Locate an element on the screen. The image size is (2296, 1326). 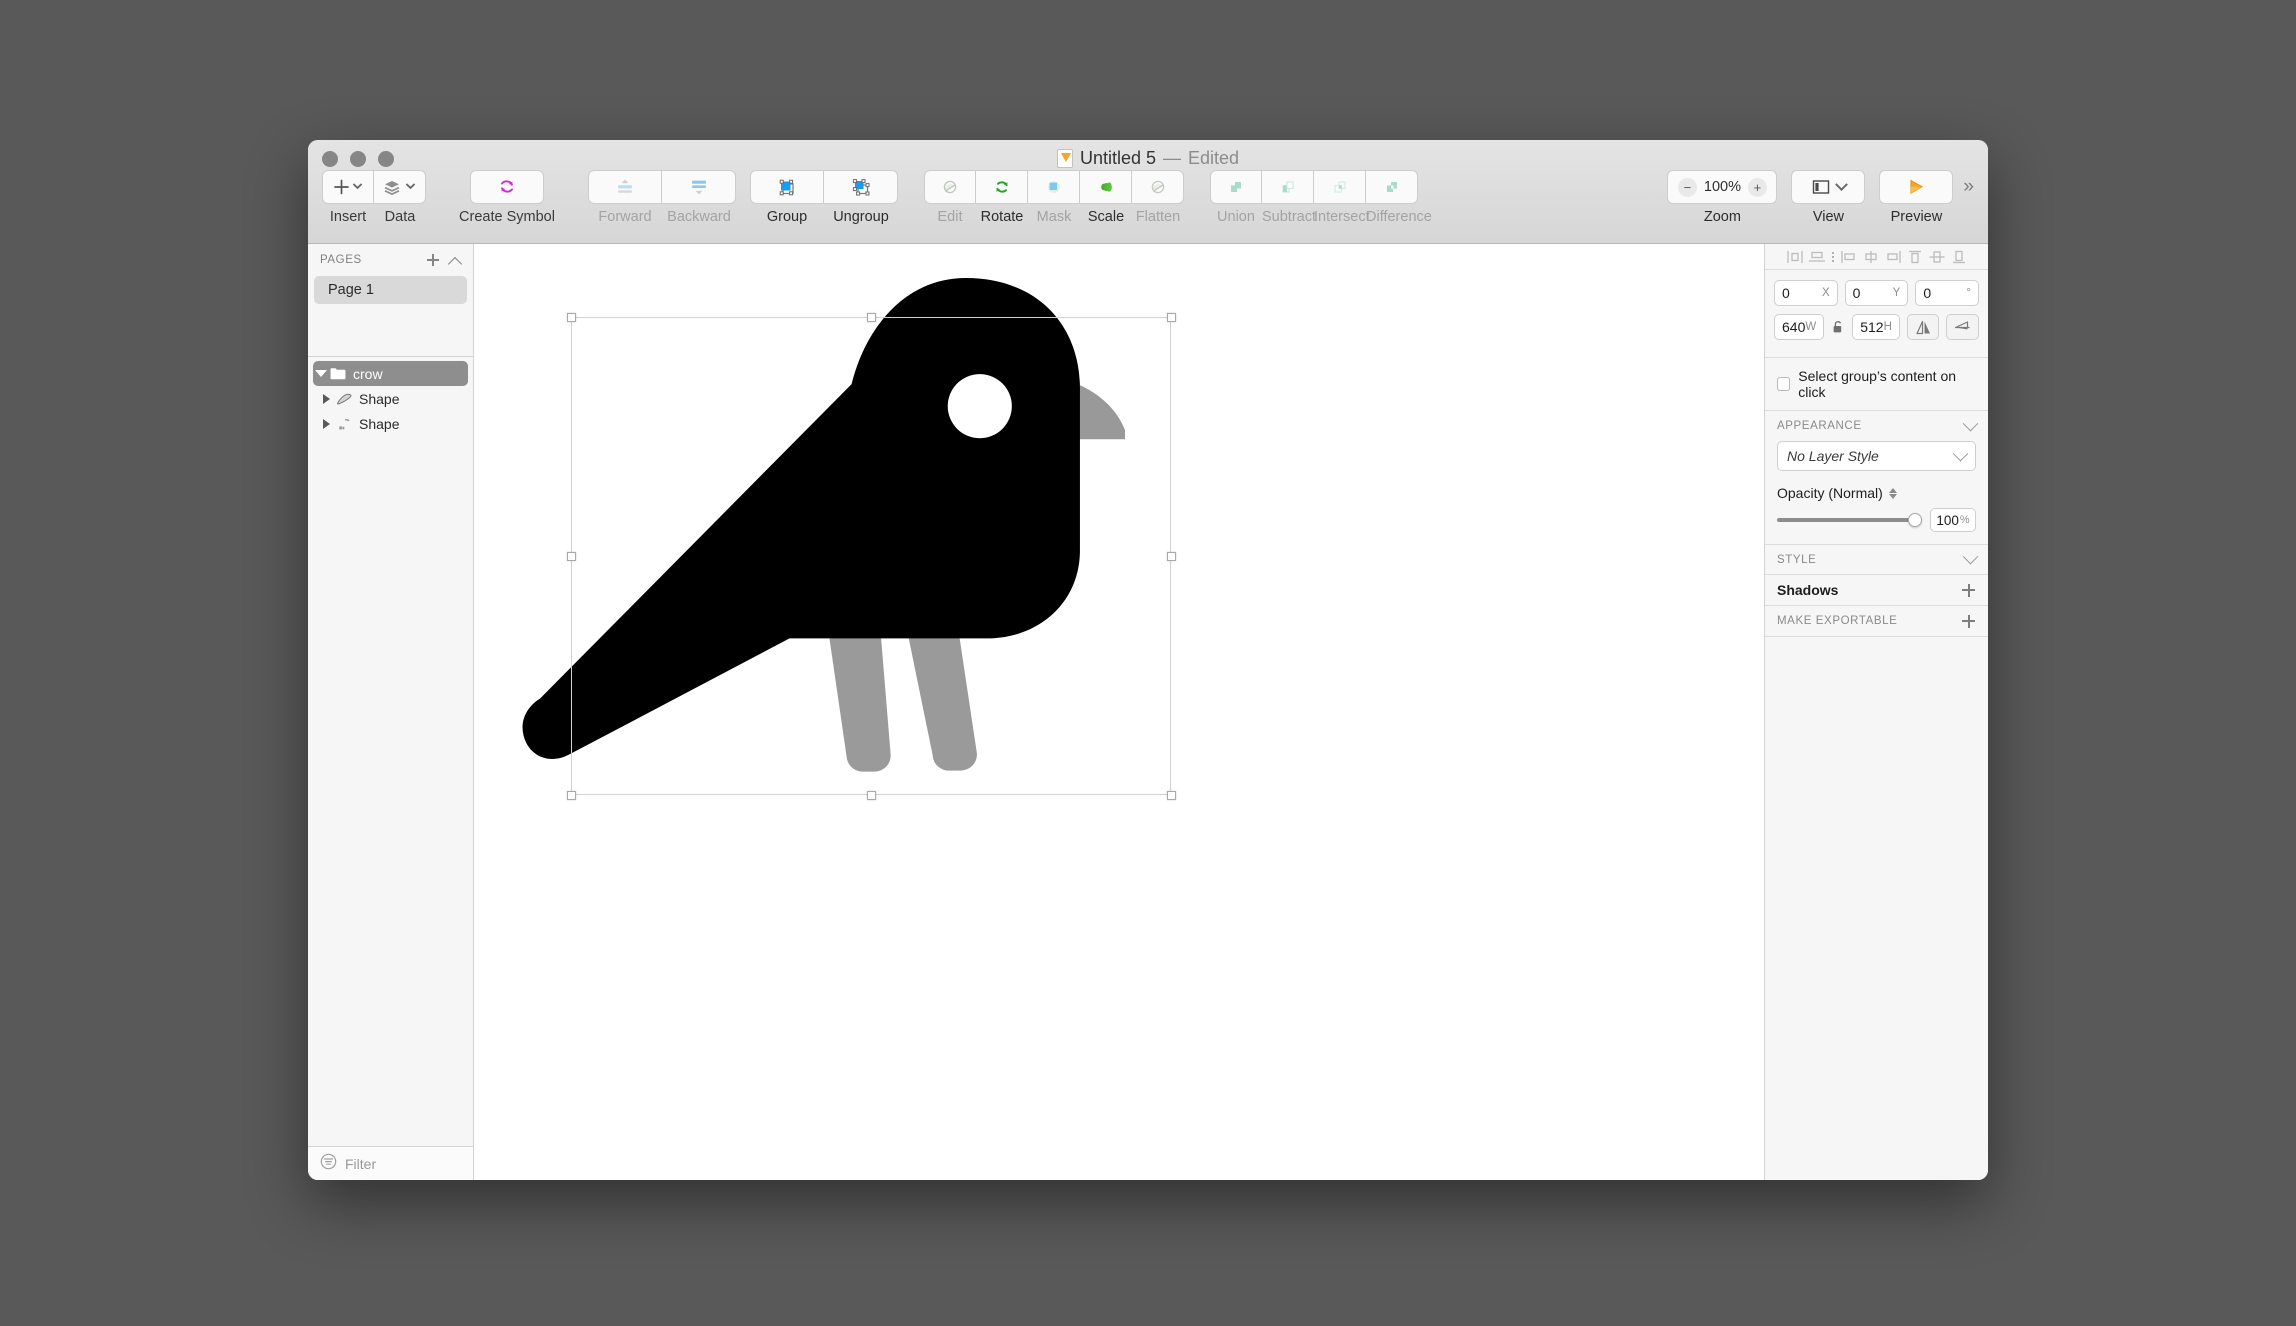
align-more-icon is located at coordinates (1833, 256).